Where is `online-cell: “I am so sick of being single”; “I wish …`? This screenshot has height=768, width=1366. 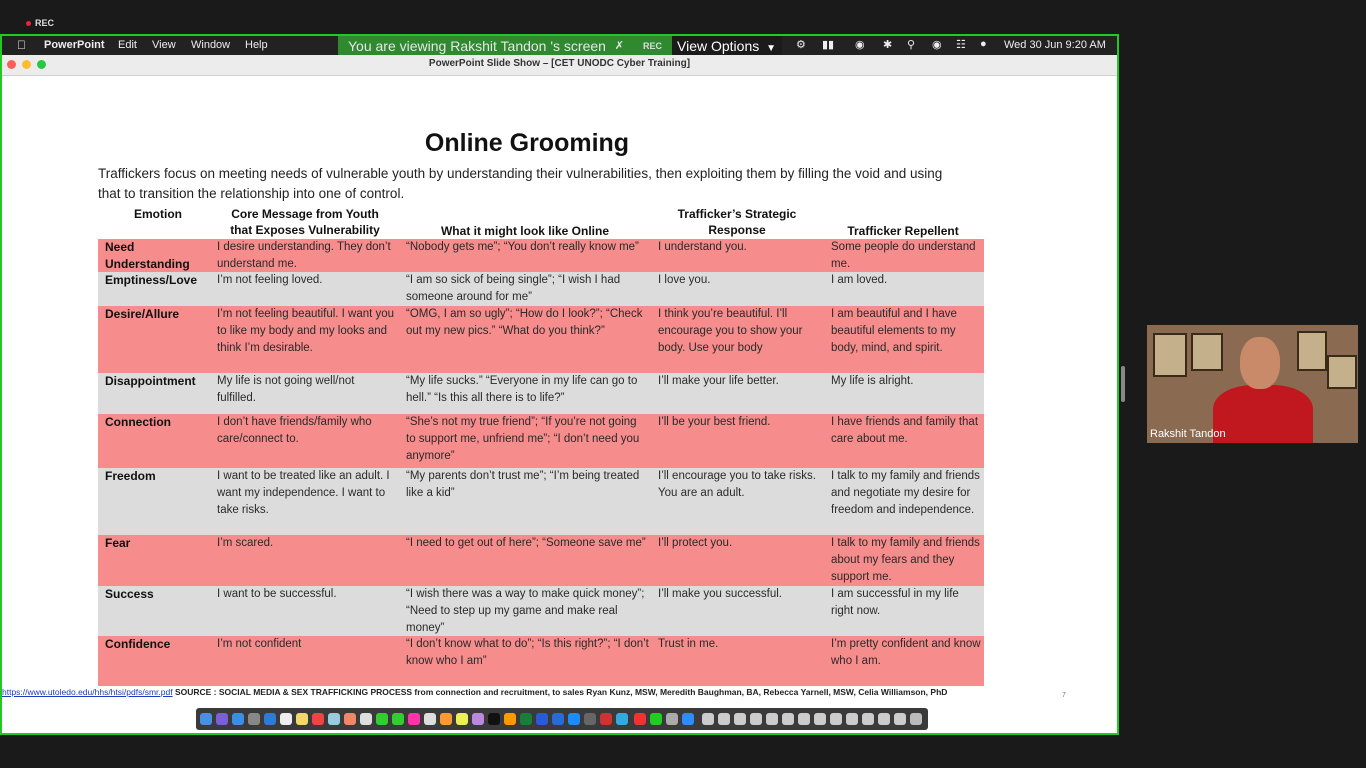 online-cell: “I am so sick of being single”; “I wish … is located at coordinates (513, 288).